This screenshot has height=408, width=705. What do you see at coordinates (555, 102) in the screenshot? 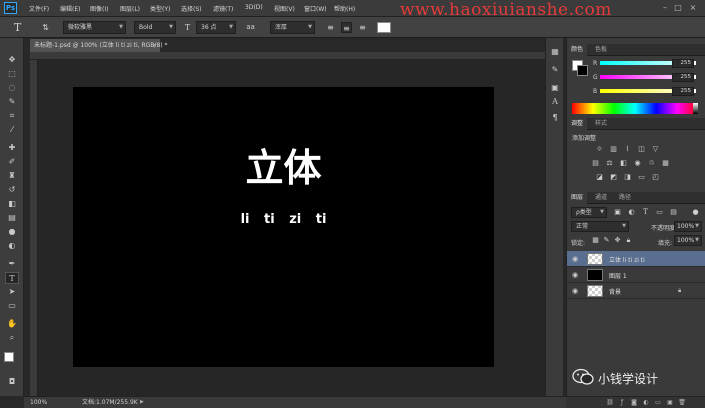
I see `character-panel-icon: A` at bounding box center [555, 102].